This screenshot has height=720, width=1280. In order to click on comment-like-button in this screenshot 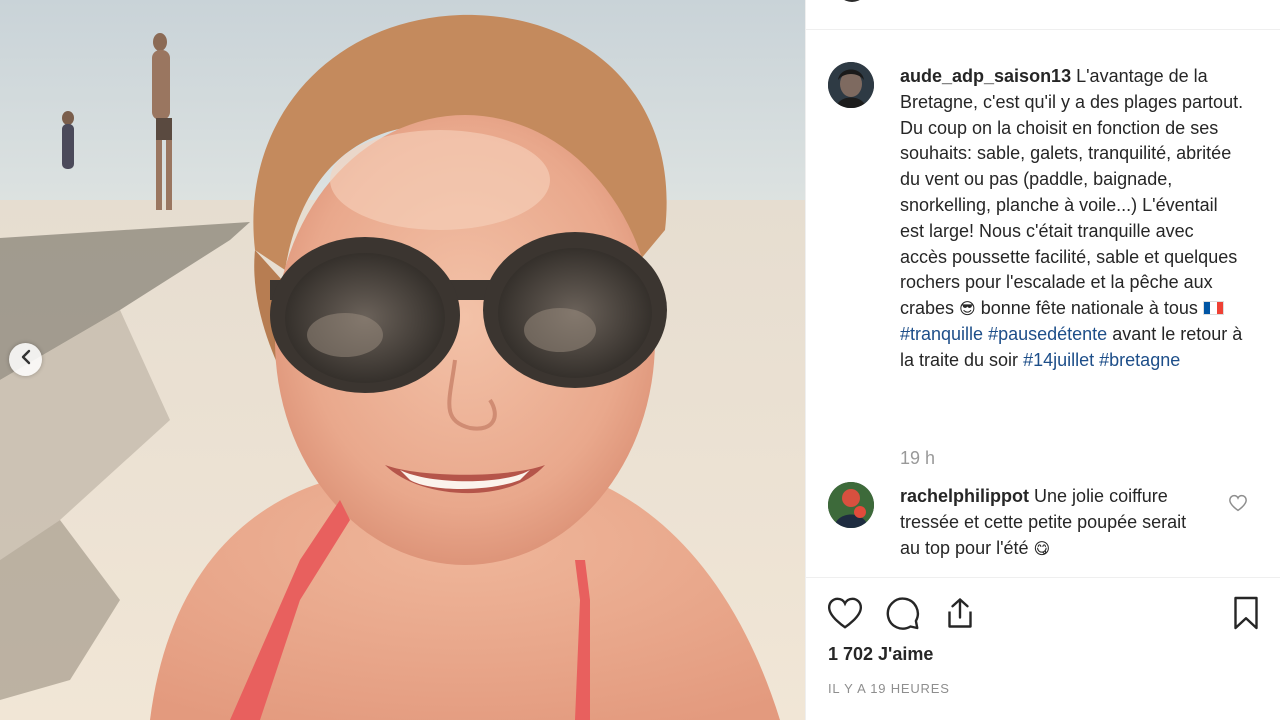, I will do `click(1238, 505)`.